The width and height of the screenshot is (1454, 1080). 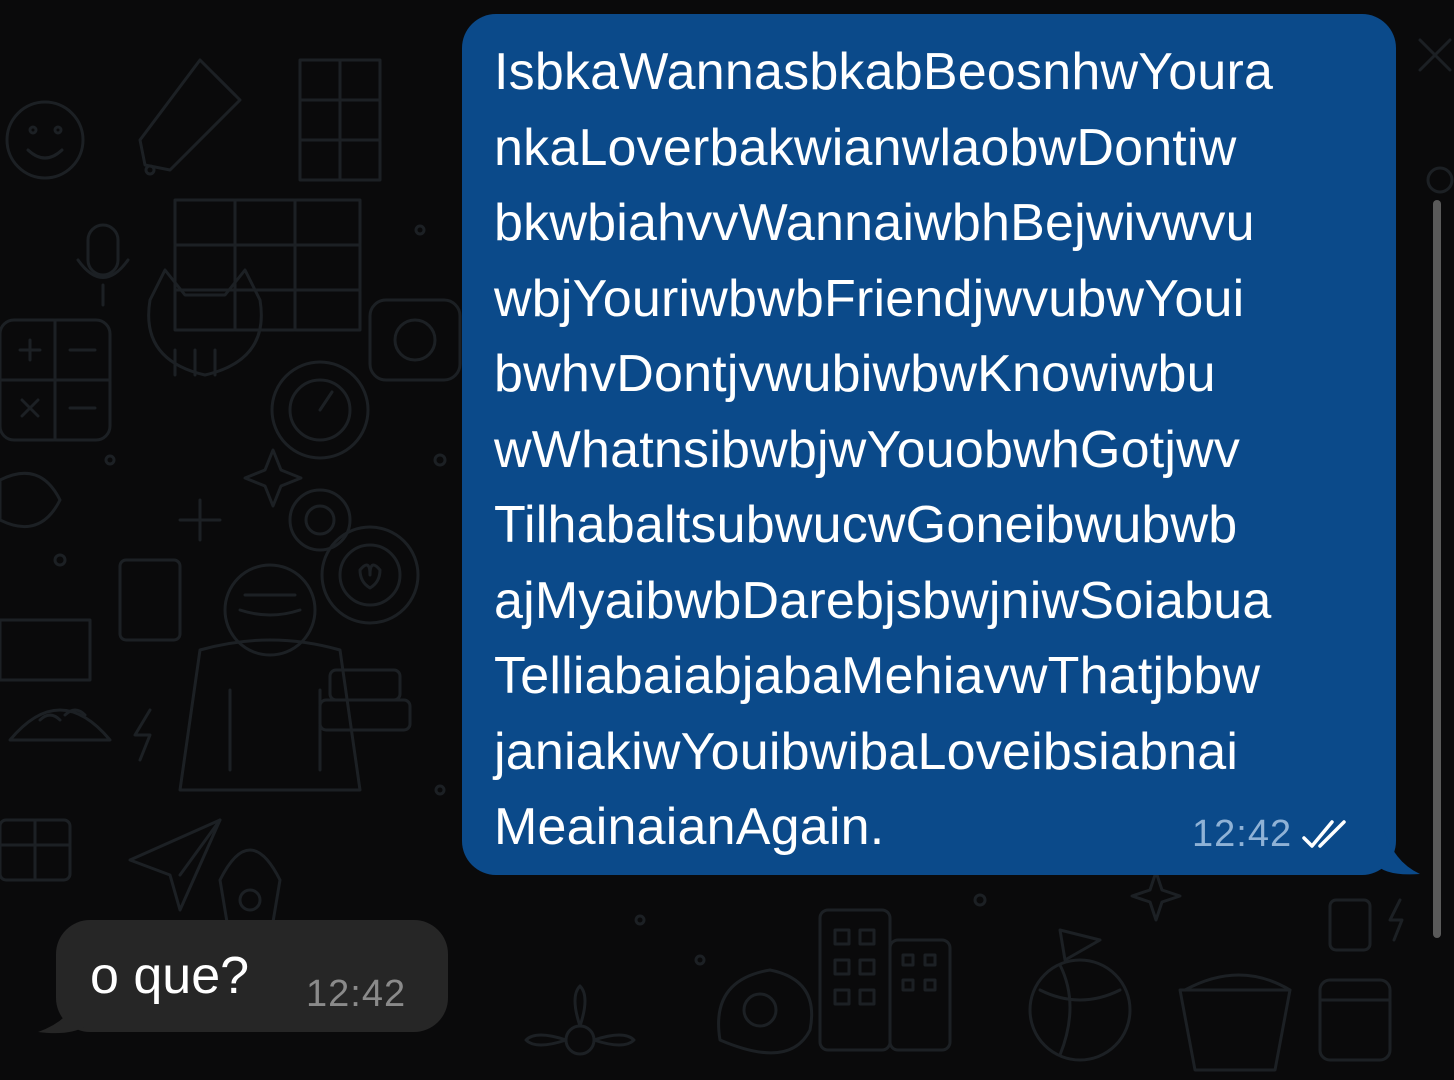 I want to click on outgoing-message-meta: 12:42, so click(x=1274, y=834).